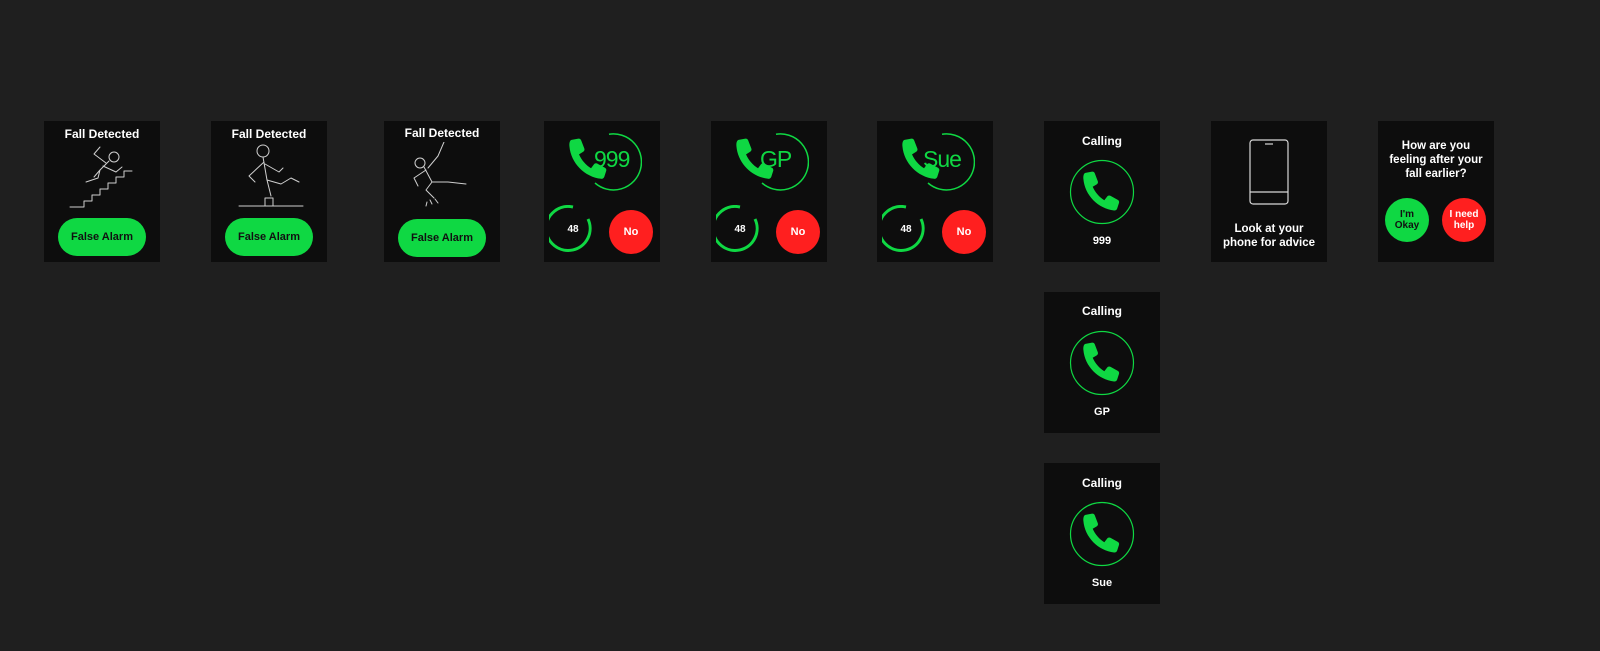 This screenshot has height=651, width=1600. Describe the element at coordinates (602, 191) in the screenshot. I see `call-countdown-screen-999: 999 48 No` at that location.